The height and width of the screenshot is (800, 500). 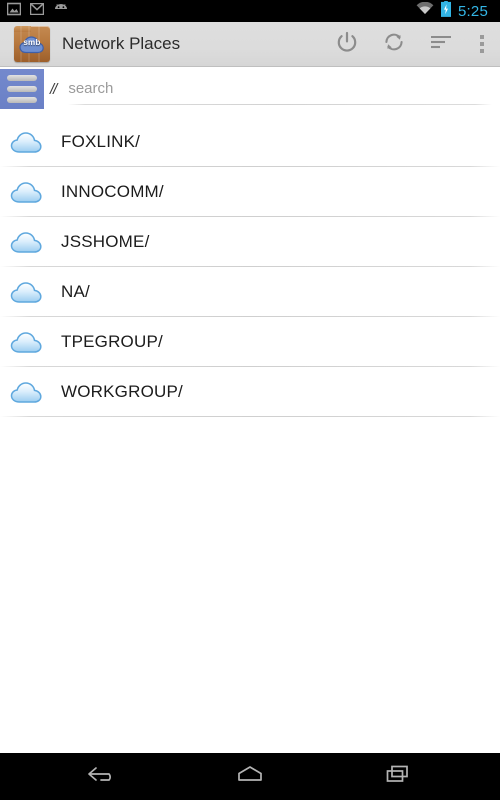 What do you see at coordinates (446, 11) in the screenshot?
I see `battery-charging-icon` at bounding box center [446, 11].